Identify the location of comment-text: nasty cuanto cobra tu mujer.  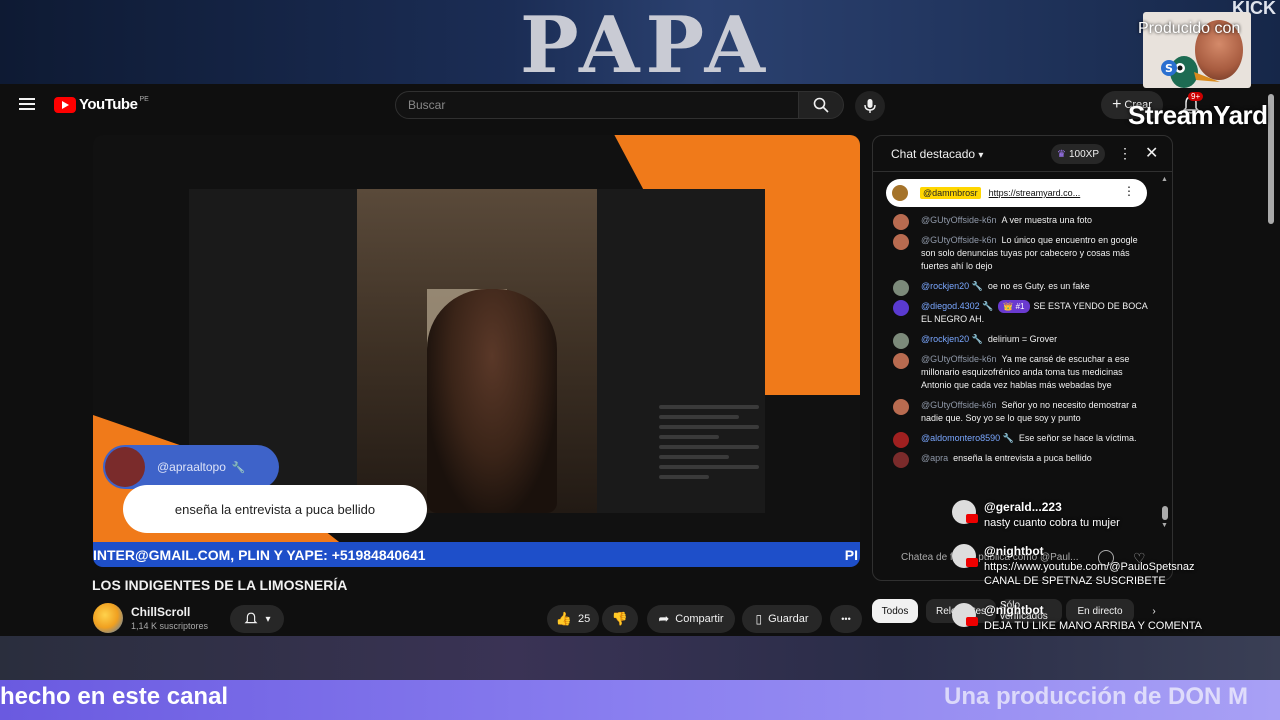
(1052, 523).